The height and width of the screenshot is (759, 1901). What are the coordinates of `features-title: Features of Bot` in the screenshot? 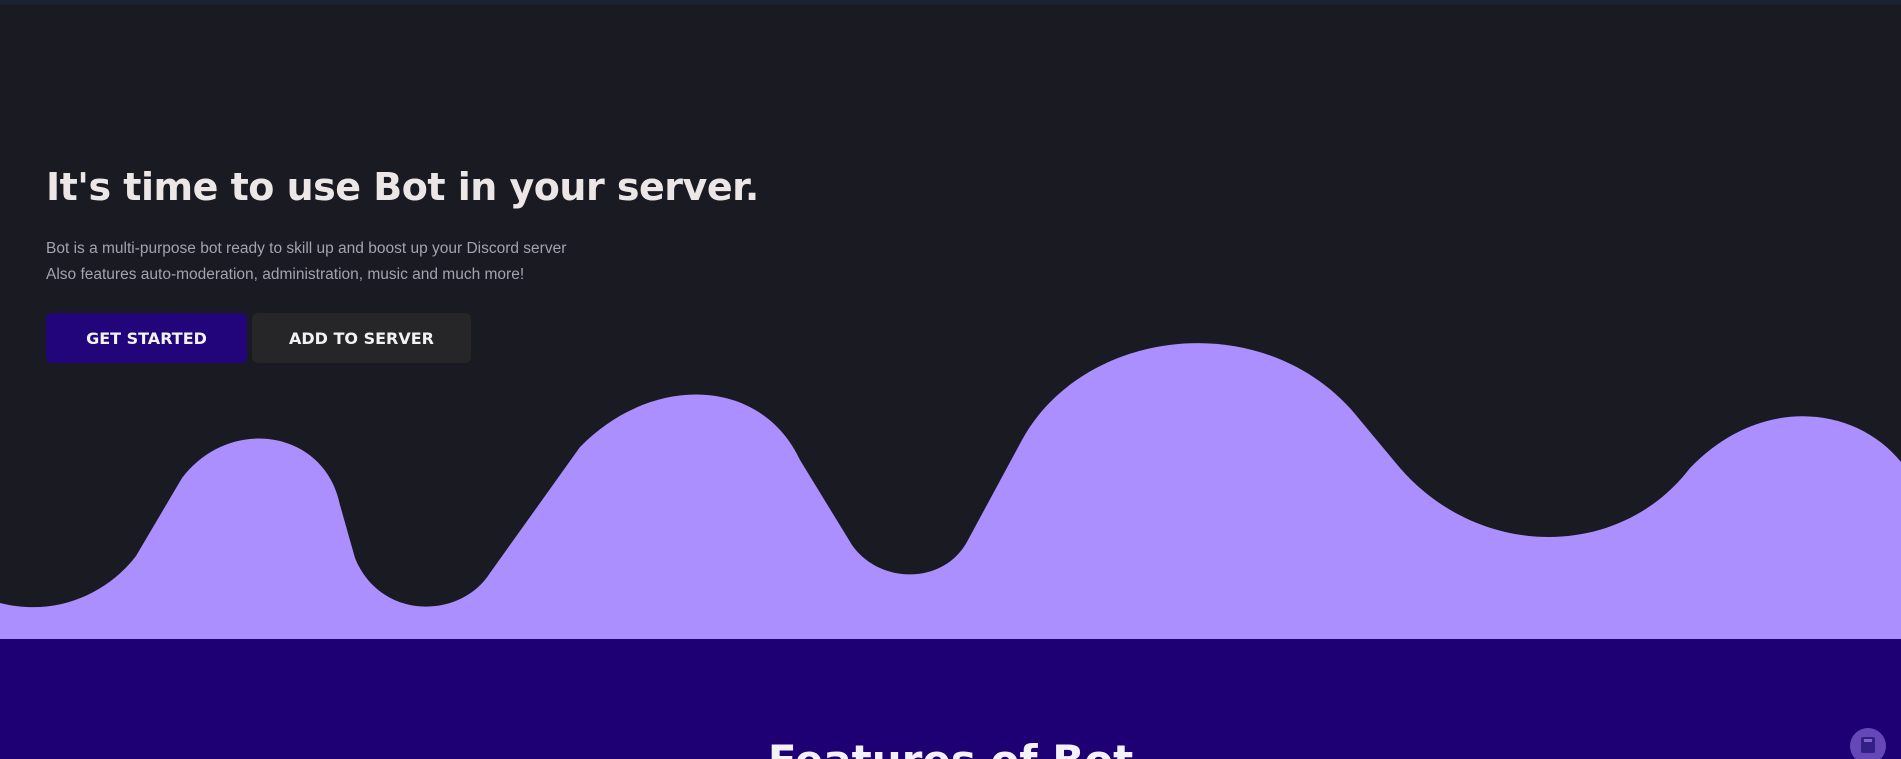 It's located at (950, 747).